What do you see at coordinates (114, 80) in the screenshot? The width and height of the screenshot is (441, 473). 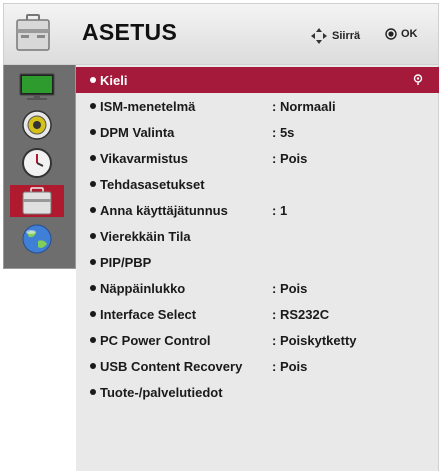 I see `menu-item-label: Kieli` at bounding box center [114, 80].